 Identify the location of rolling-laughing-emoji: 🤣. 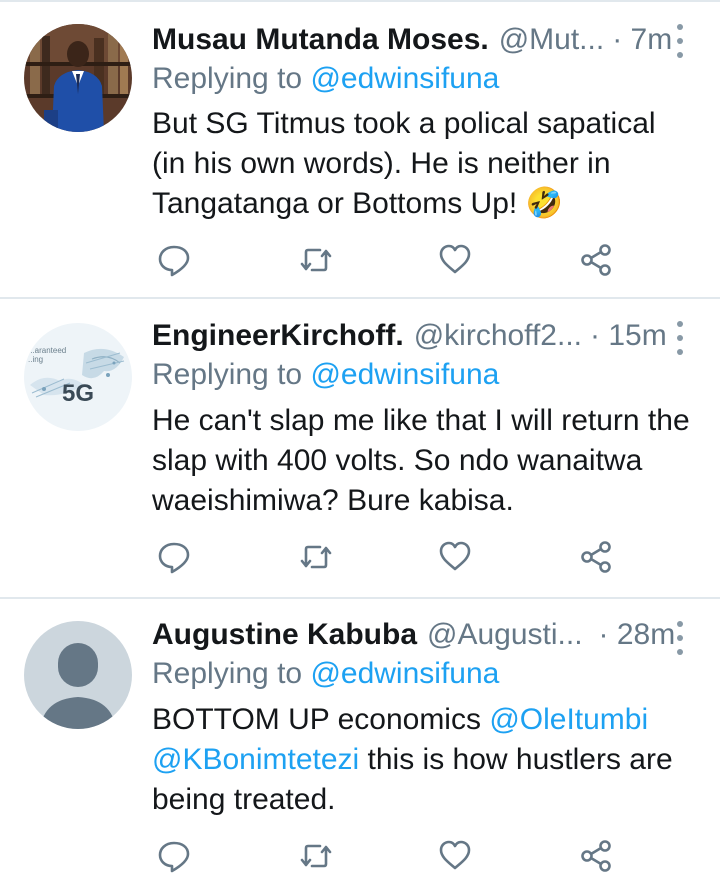
(544, 203).